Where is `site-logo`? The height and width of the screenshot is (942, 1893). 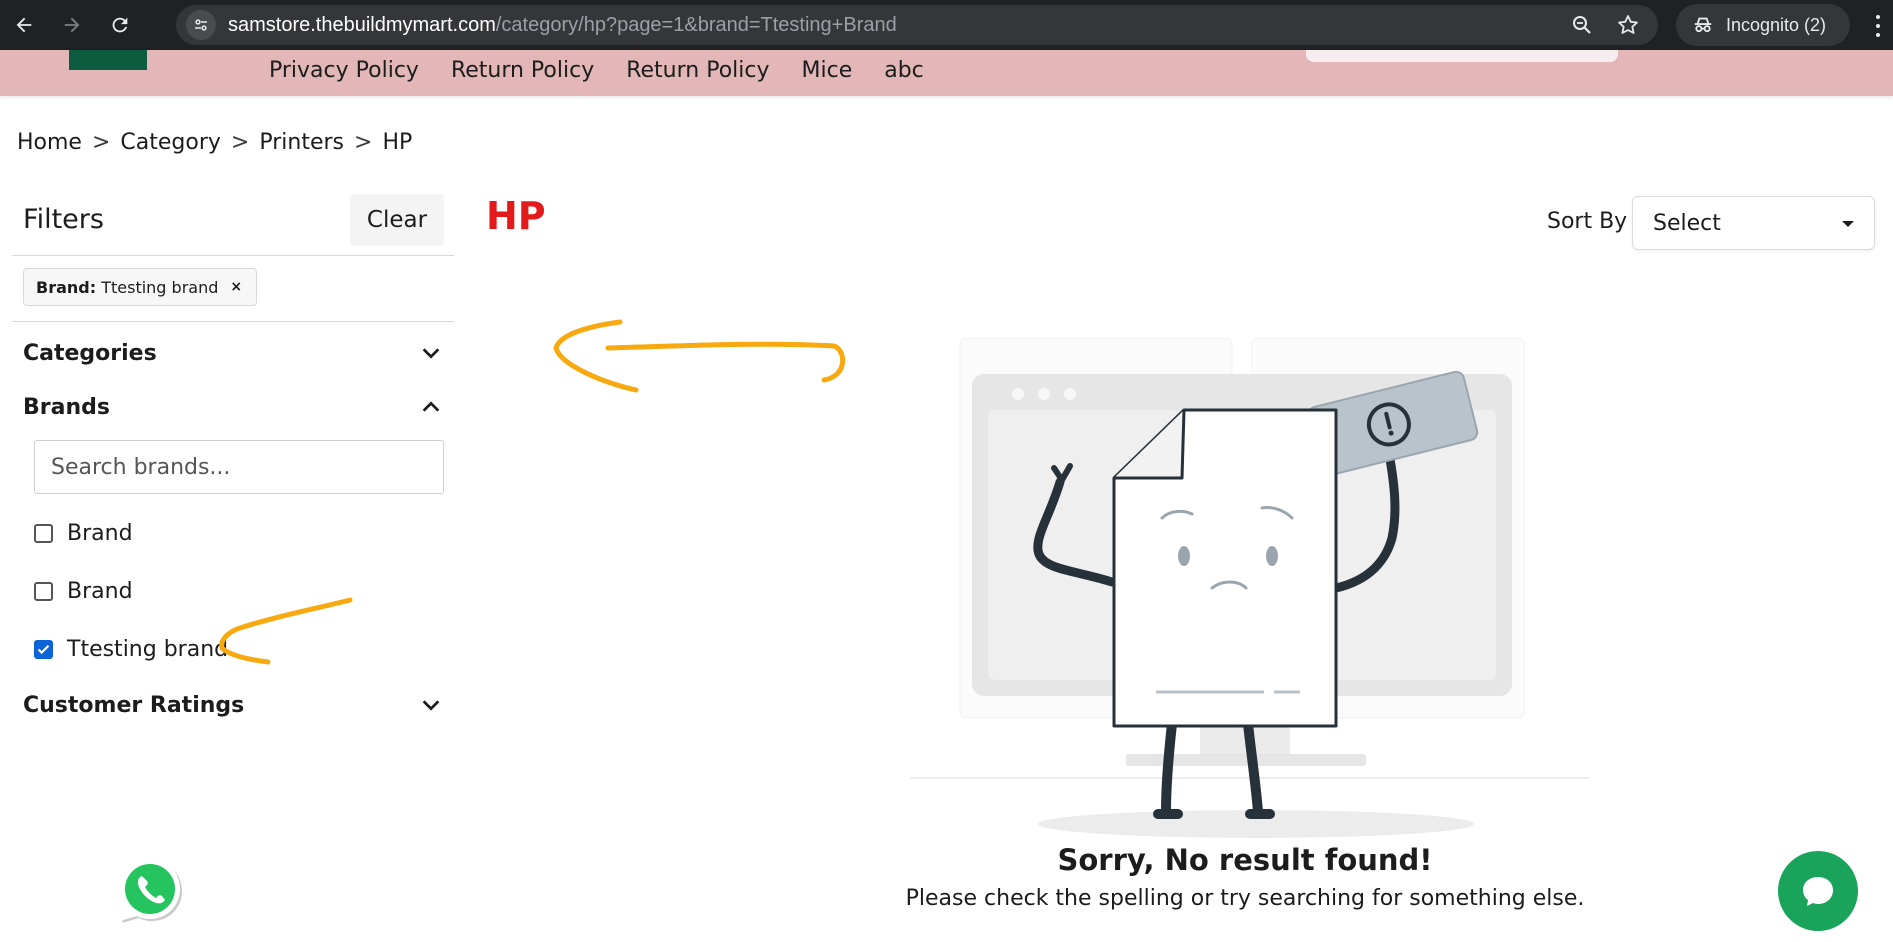
site-logo is located at coordinates (108, 60).